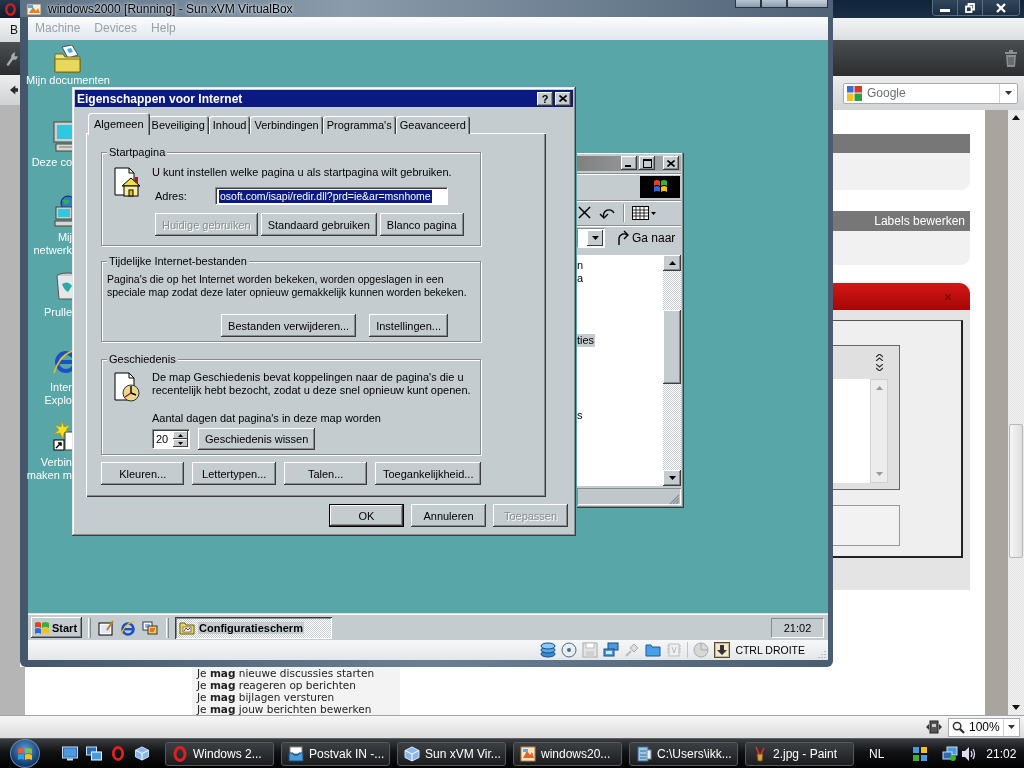  Describe the element at coordinates (919, 221) in the screenshot. I see `edit-labels-link: Labels bewerken` at that location.